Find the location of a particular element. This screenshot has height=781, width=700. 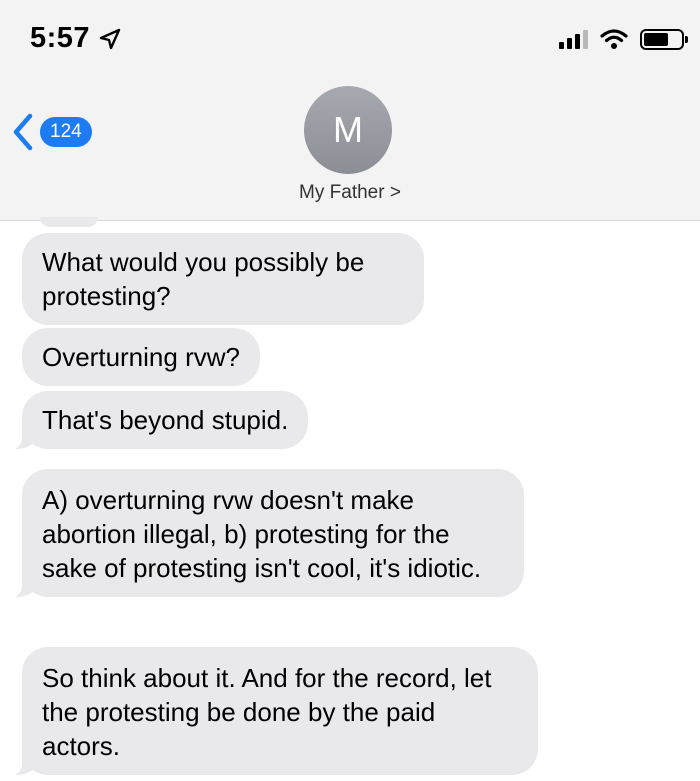

message-text: That's beyond stupid. is located at coordinates (165, 420).